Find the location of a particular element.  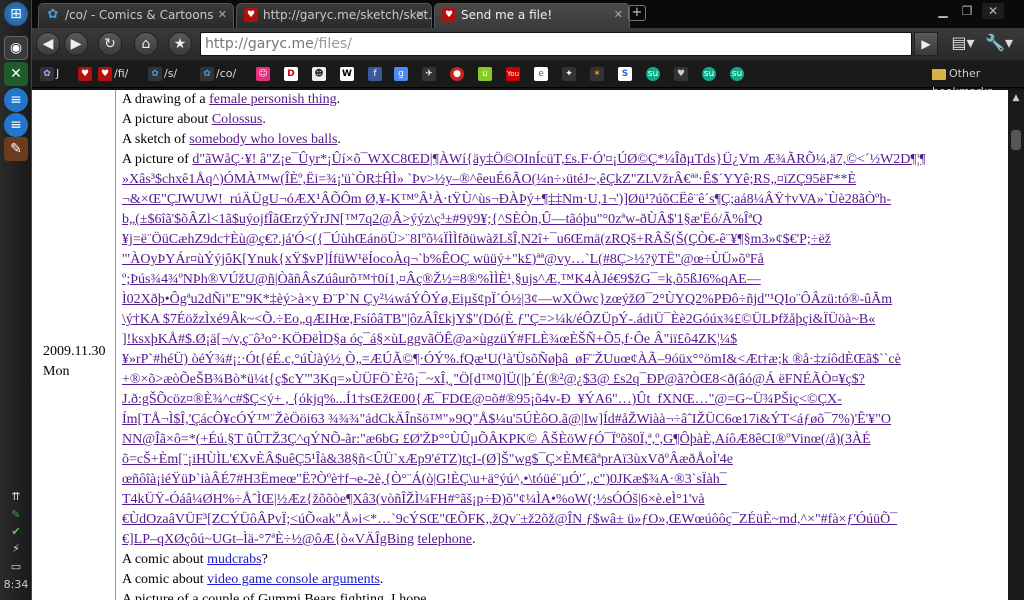

tab-title: Send me a file! is located at coordinates (507, 15).